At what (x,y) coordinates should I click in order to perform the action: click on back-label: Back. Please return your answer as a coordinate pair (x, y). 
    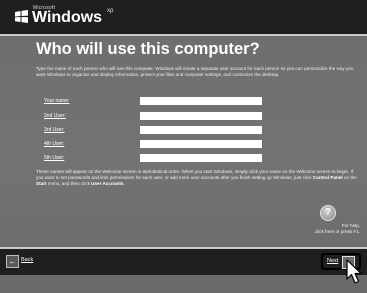
    Looking at the image, I should click on (27, 260).